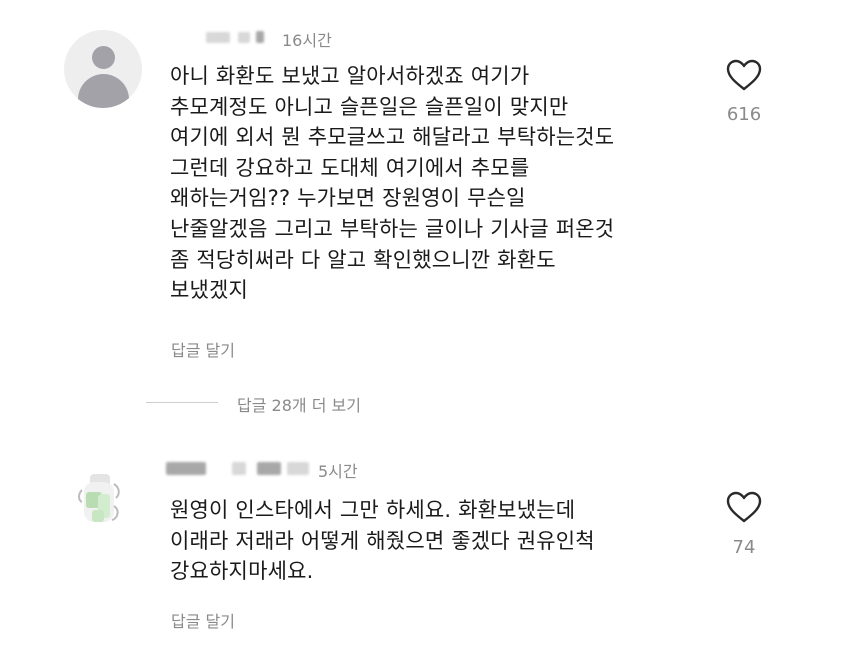 Image resolution: width=841 pixels, height=670 pixels. What do you see at coordinates (182, 402) in the screenshot?
I see `replies-divider` at bounding box center [182, 402].